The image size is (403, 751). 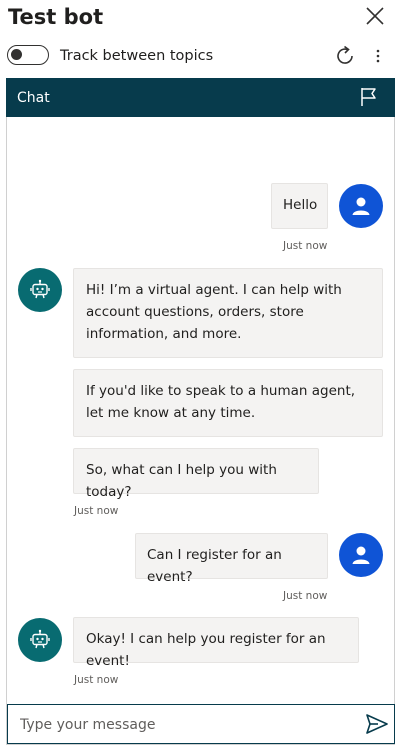 I want to click on more-vertical-icon, so click(x=378, y=56).